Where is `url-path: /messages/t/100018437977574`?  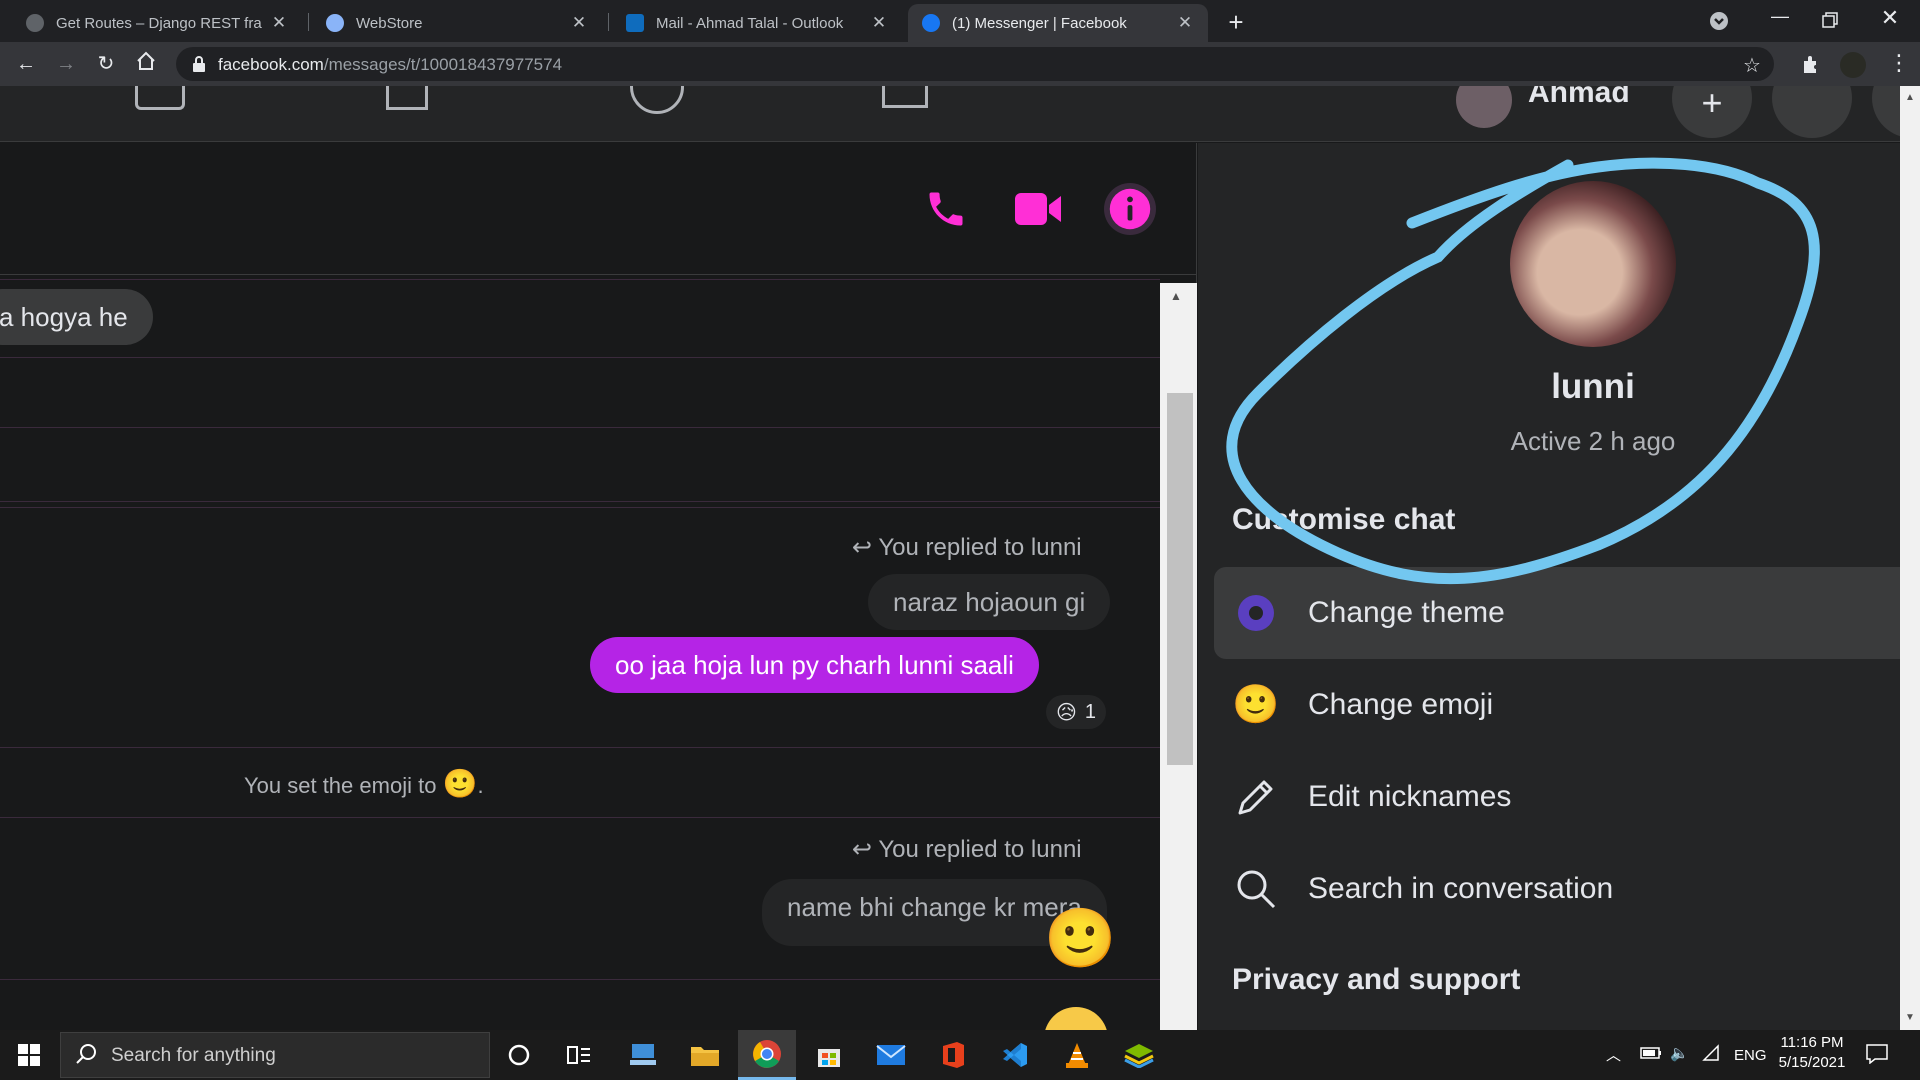
url-path: /messages/t/100018437977574 is located at coordinates (443, 64).